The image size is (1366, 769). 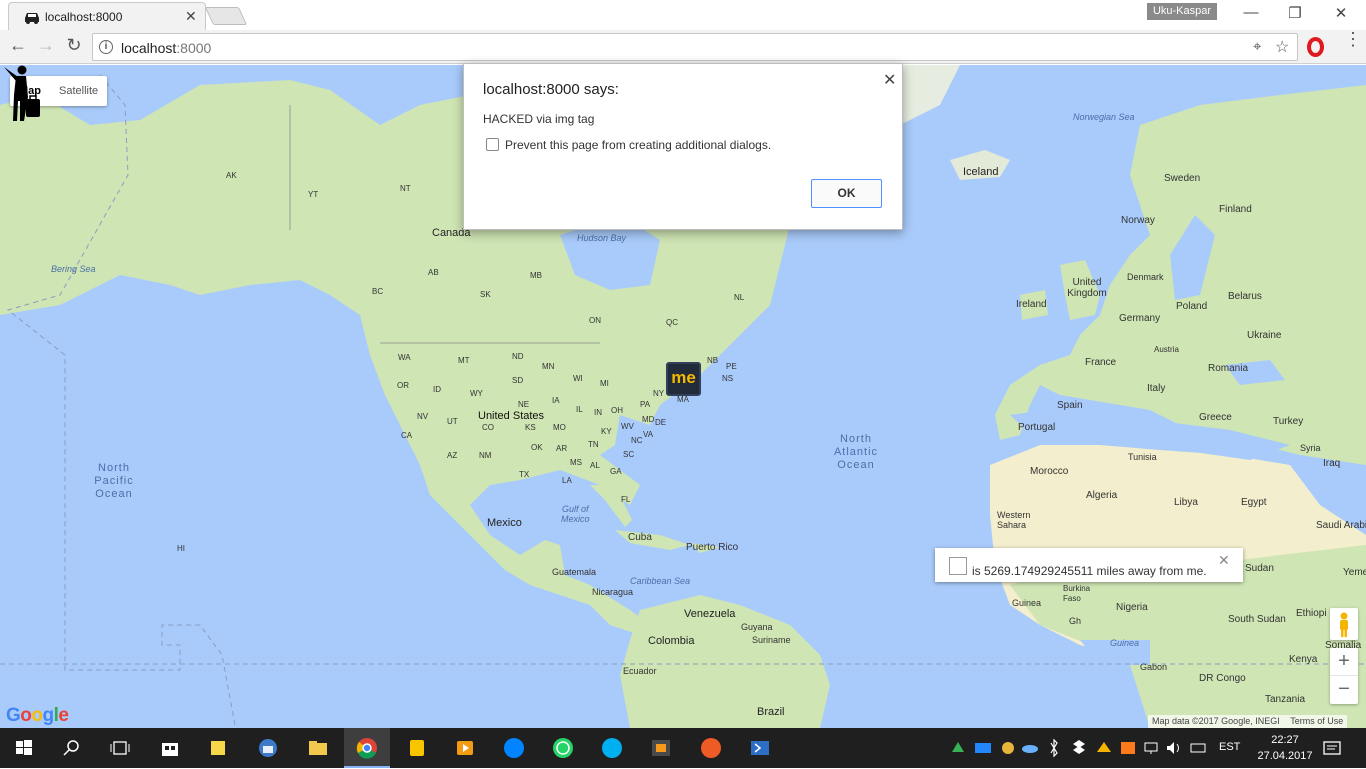 I want to click on tray-bluetooth-icon, so click(x=1054, y=748).